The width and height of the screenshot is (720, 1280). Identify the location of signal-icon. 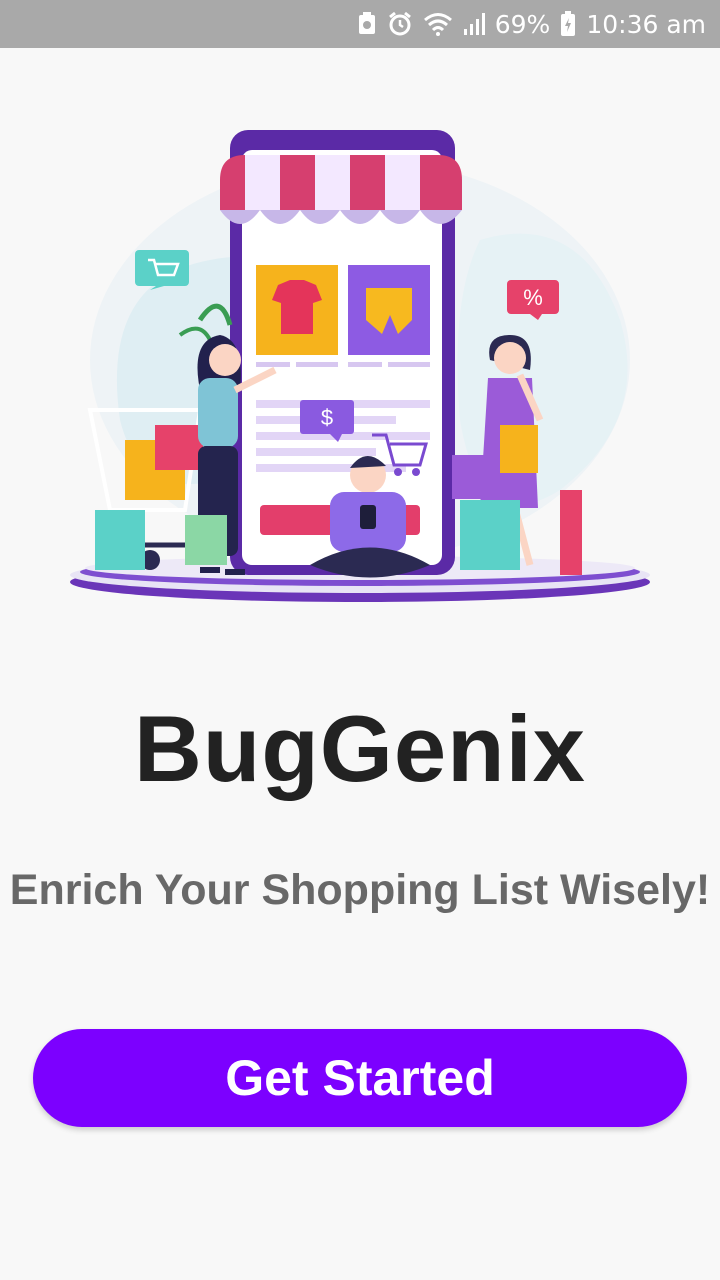
(474, 24).